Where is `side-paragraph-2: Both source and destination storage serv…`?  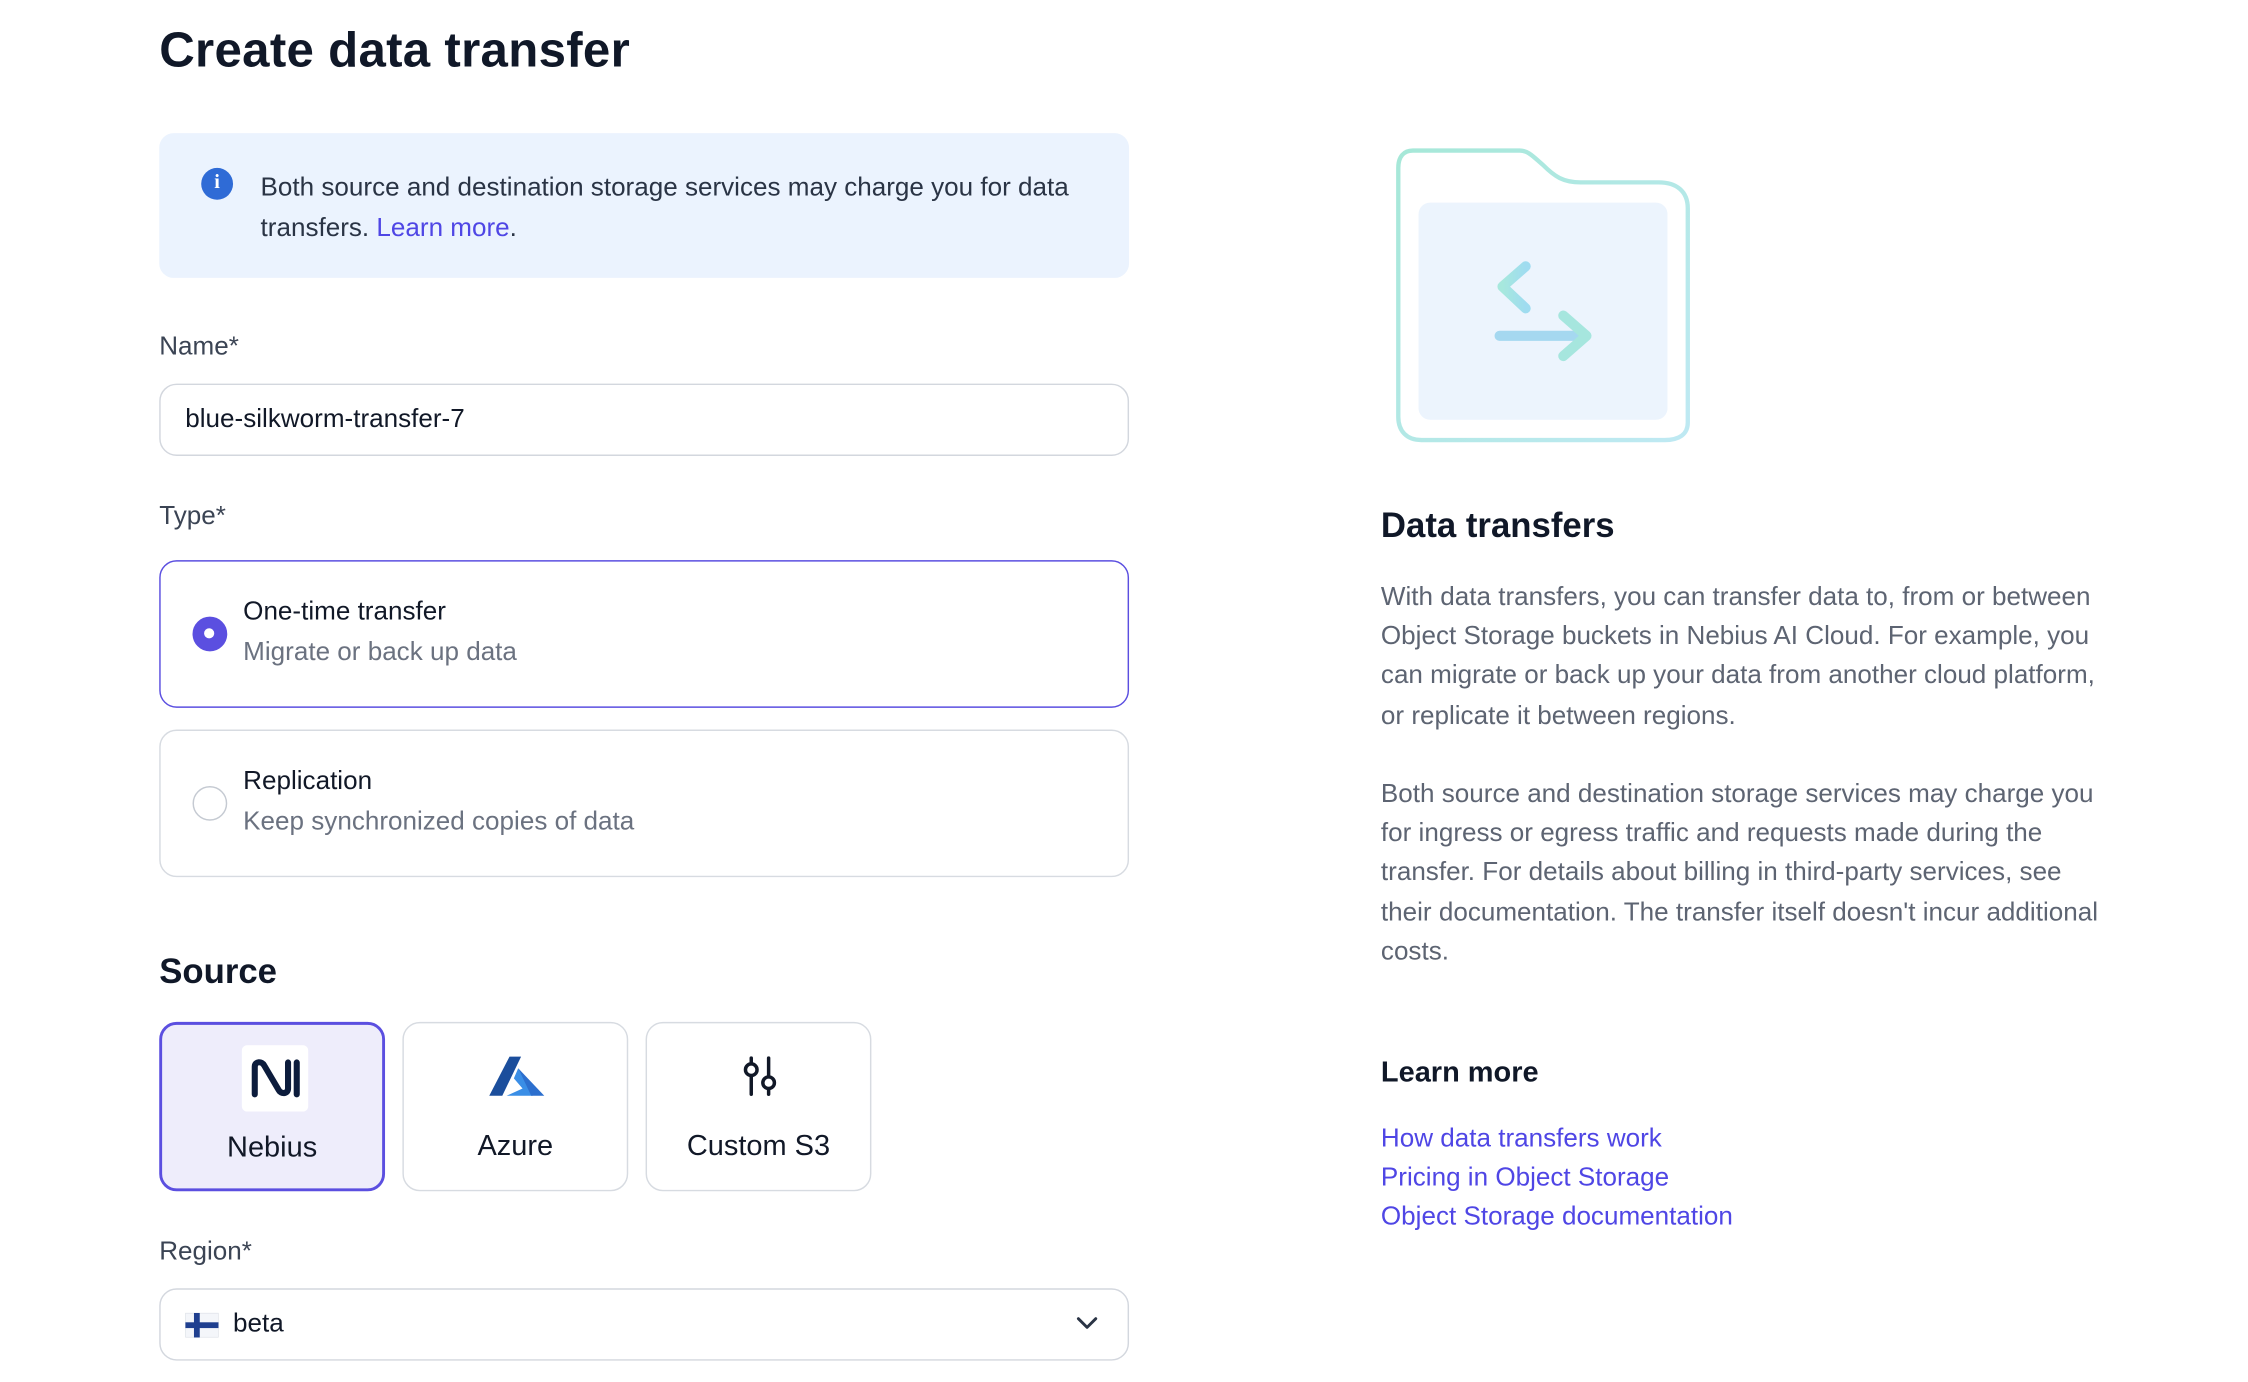 side-paragraph-2: Both source and destination storage serv… is located at coordinates (1739, 872).